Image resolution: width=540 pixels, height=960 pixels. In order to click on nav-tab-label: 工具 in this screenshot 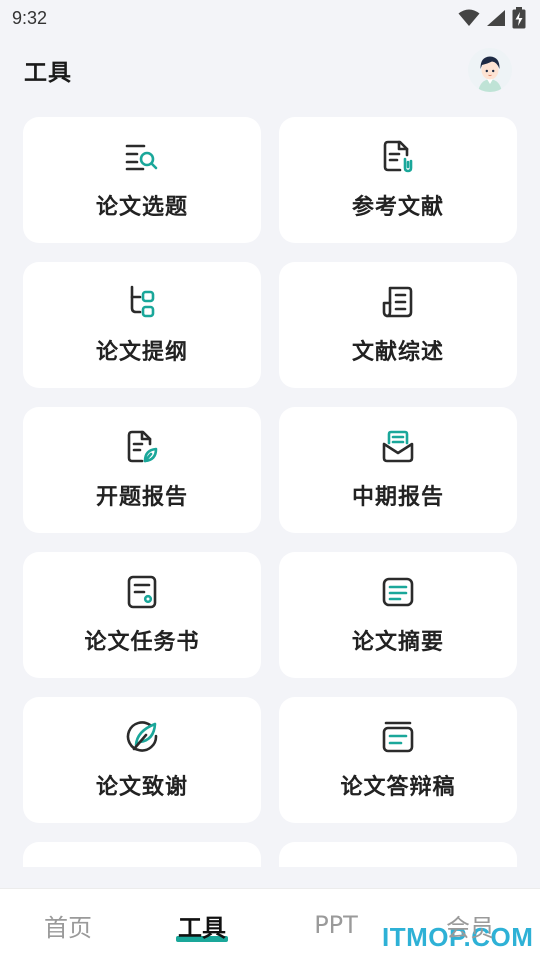, I will do `click(202, 927)`.